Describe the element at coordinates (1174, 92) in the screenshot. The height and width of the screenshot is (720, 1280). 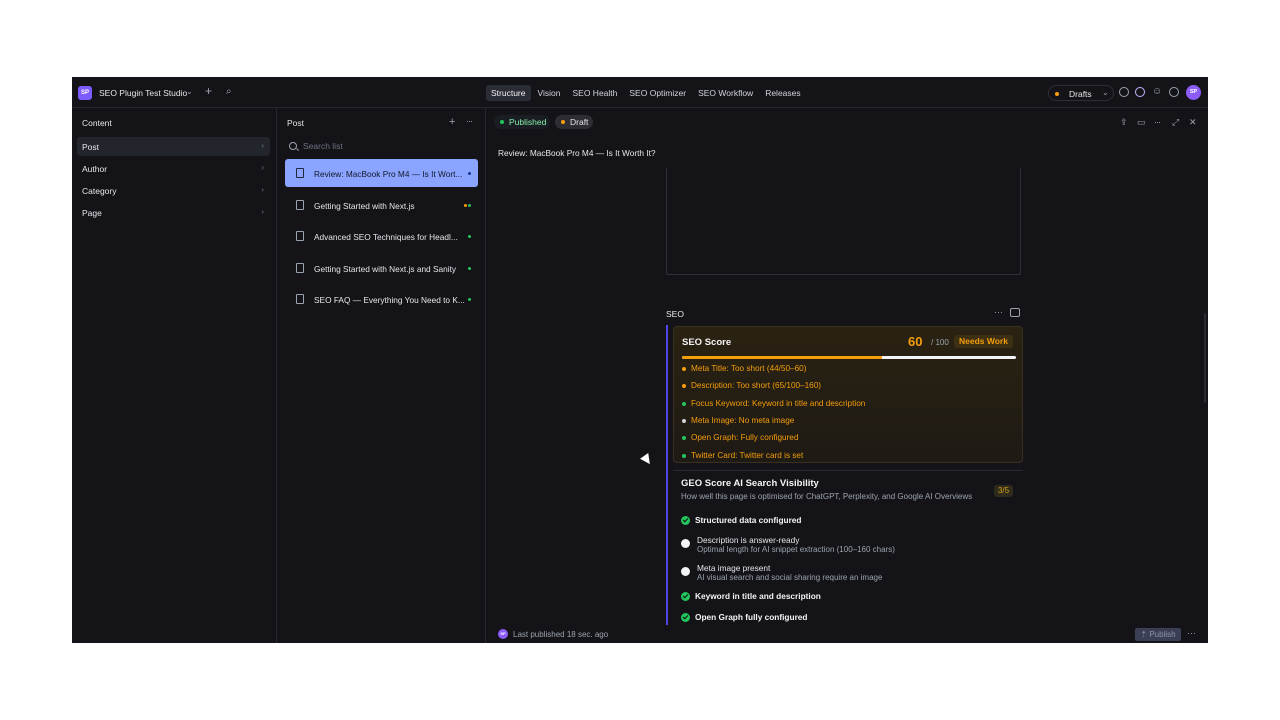
I see `help-icon` at that location.